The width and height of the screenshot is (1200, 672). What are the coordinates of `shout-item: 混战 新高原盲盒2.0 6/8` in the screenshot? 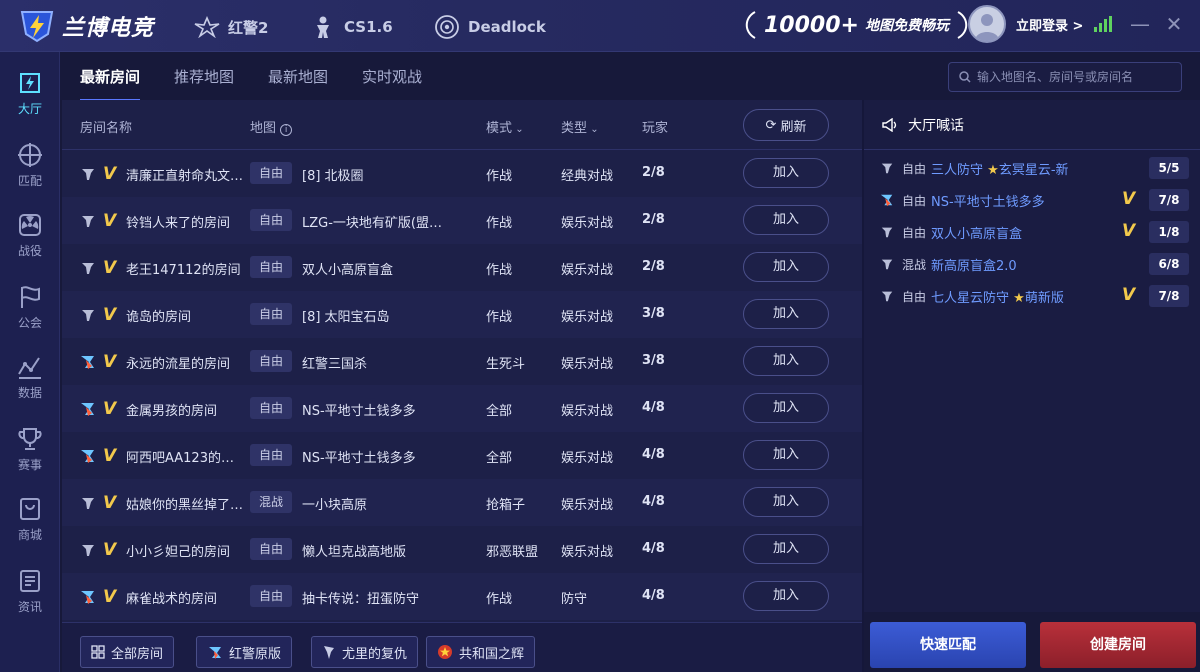 It's located at (1032, 264).